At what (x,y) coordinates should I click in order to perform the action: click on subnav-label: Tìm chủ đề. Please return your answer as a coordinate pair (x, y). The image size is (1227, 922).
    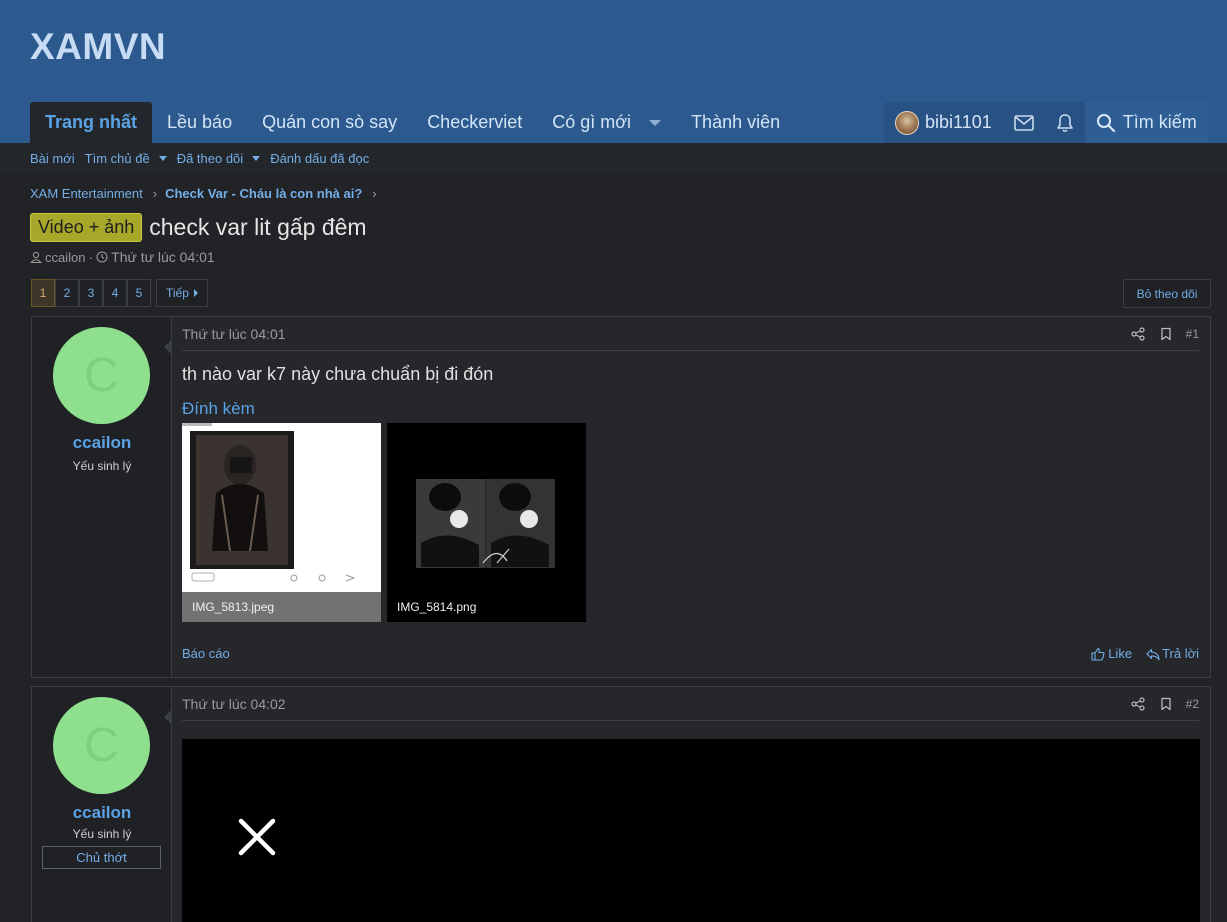
    Looking at the image, I should click on (117, 158).